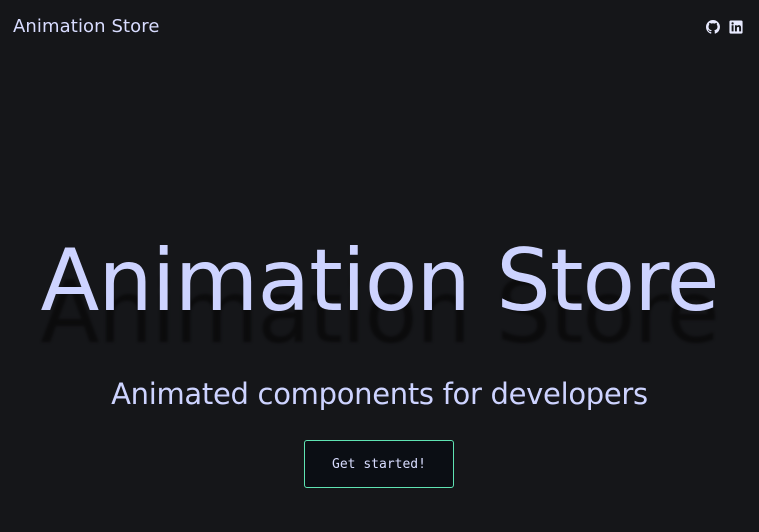 The image size is (759, 532). I want to click on hero-subtitle: Animated components for developers, so click(379, 394).